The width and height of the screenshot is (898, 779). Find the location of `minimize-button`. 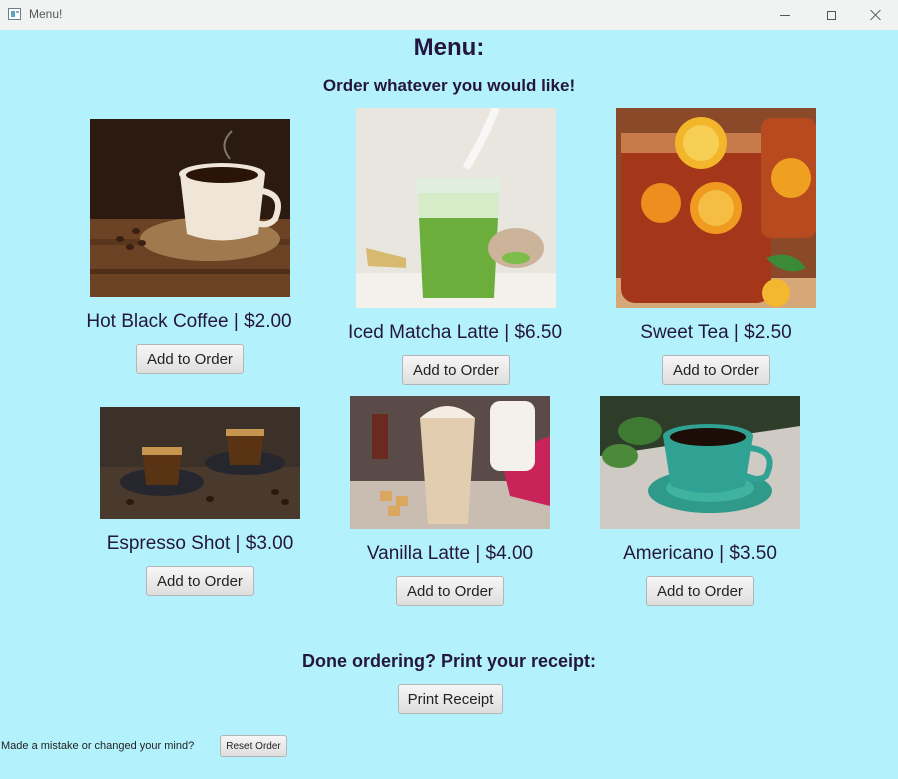

minimize-button is located at coordinates (785, 15).